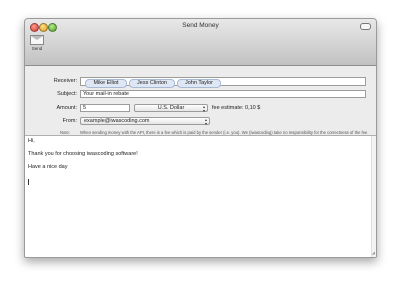 The width and height of the screenshot is (400, 287). Describe the element at coordinates (223, 94) in the screenshot. I see `subject-field: Your mail-in rebate` at that location.